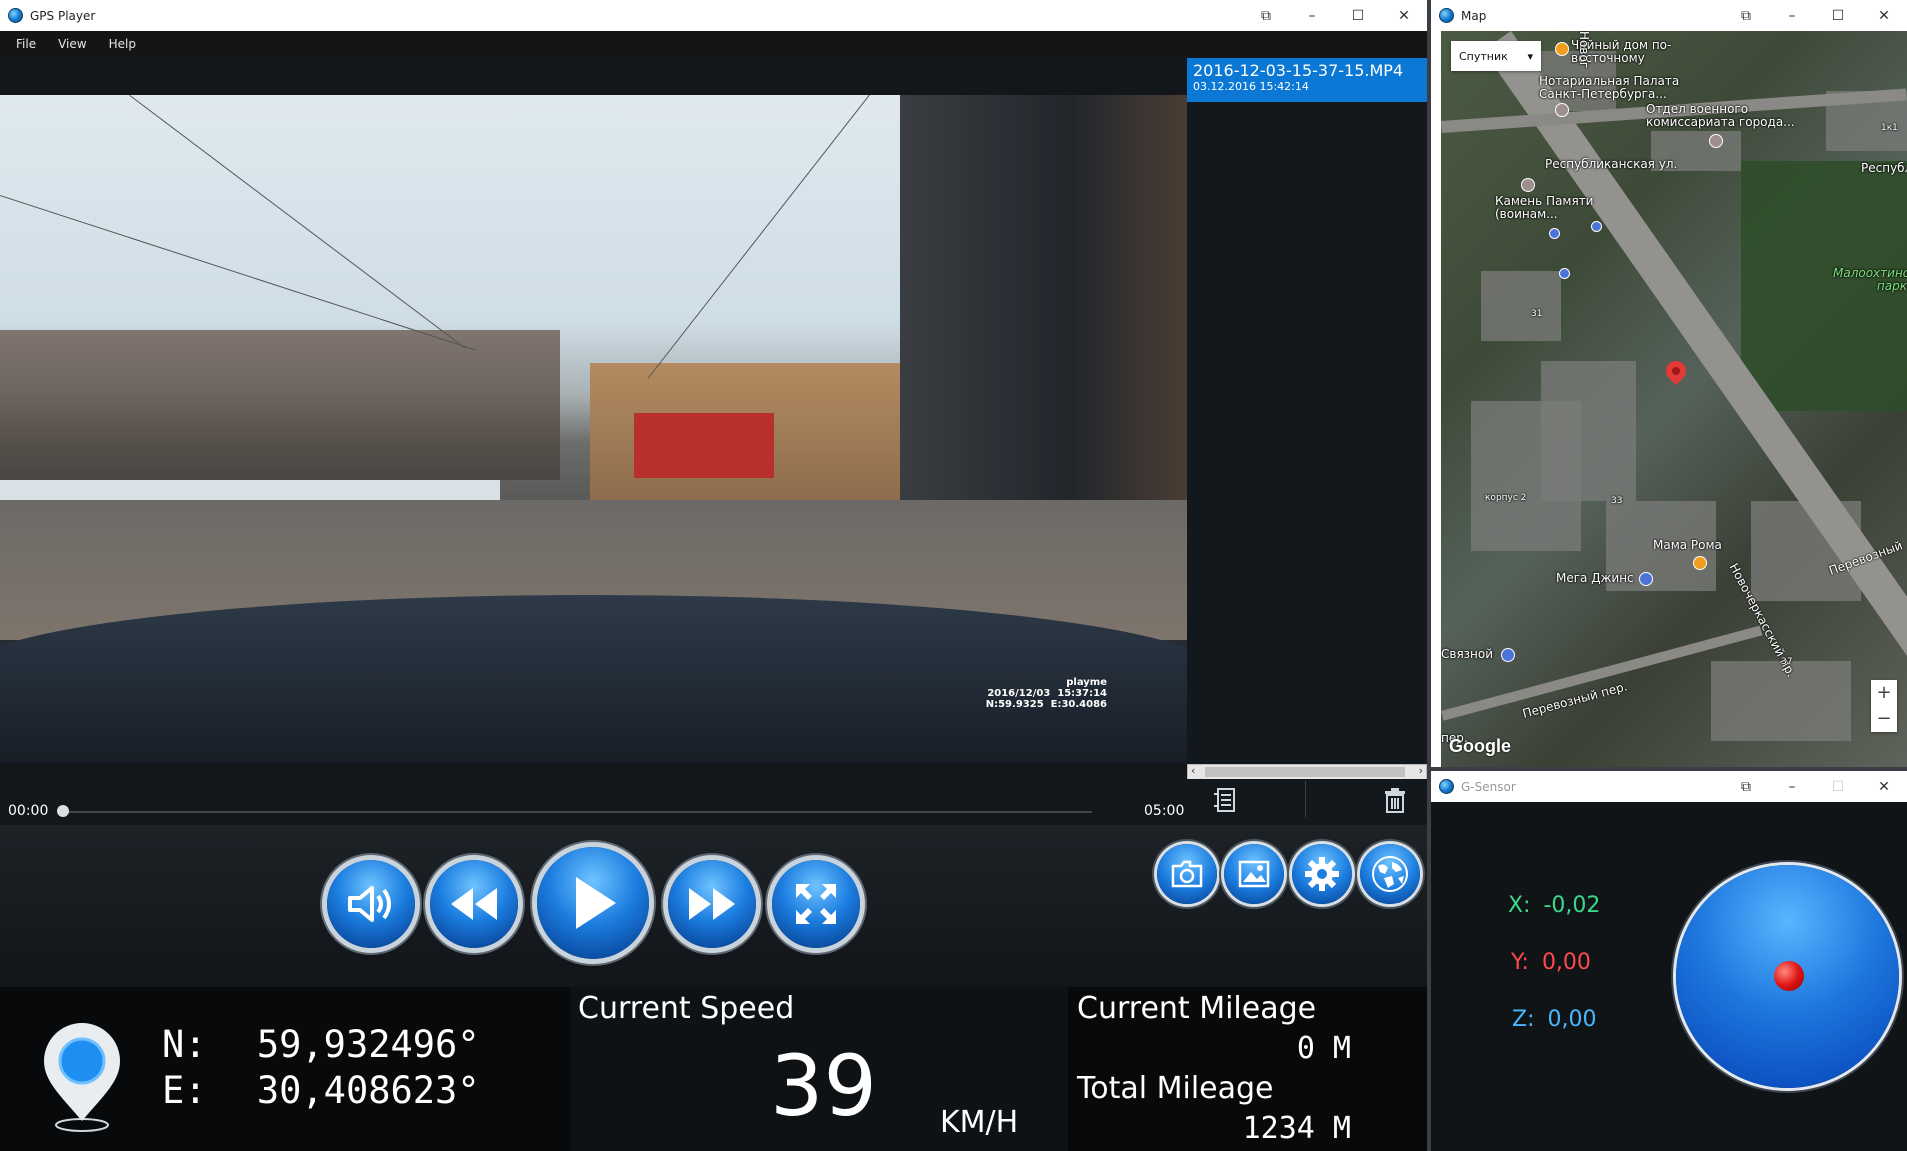  Describe the element at coordinates (1496, 56) in the screenshot. I see `map-type-select: Спутник ▾` at that location.